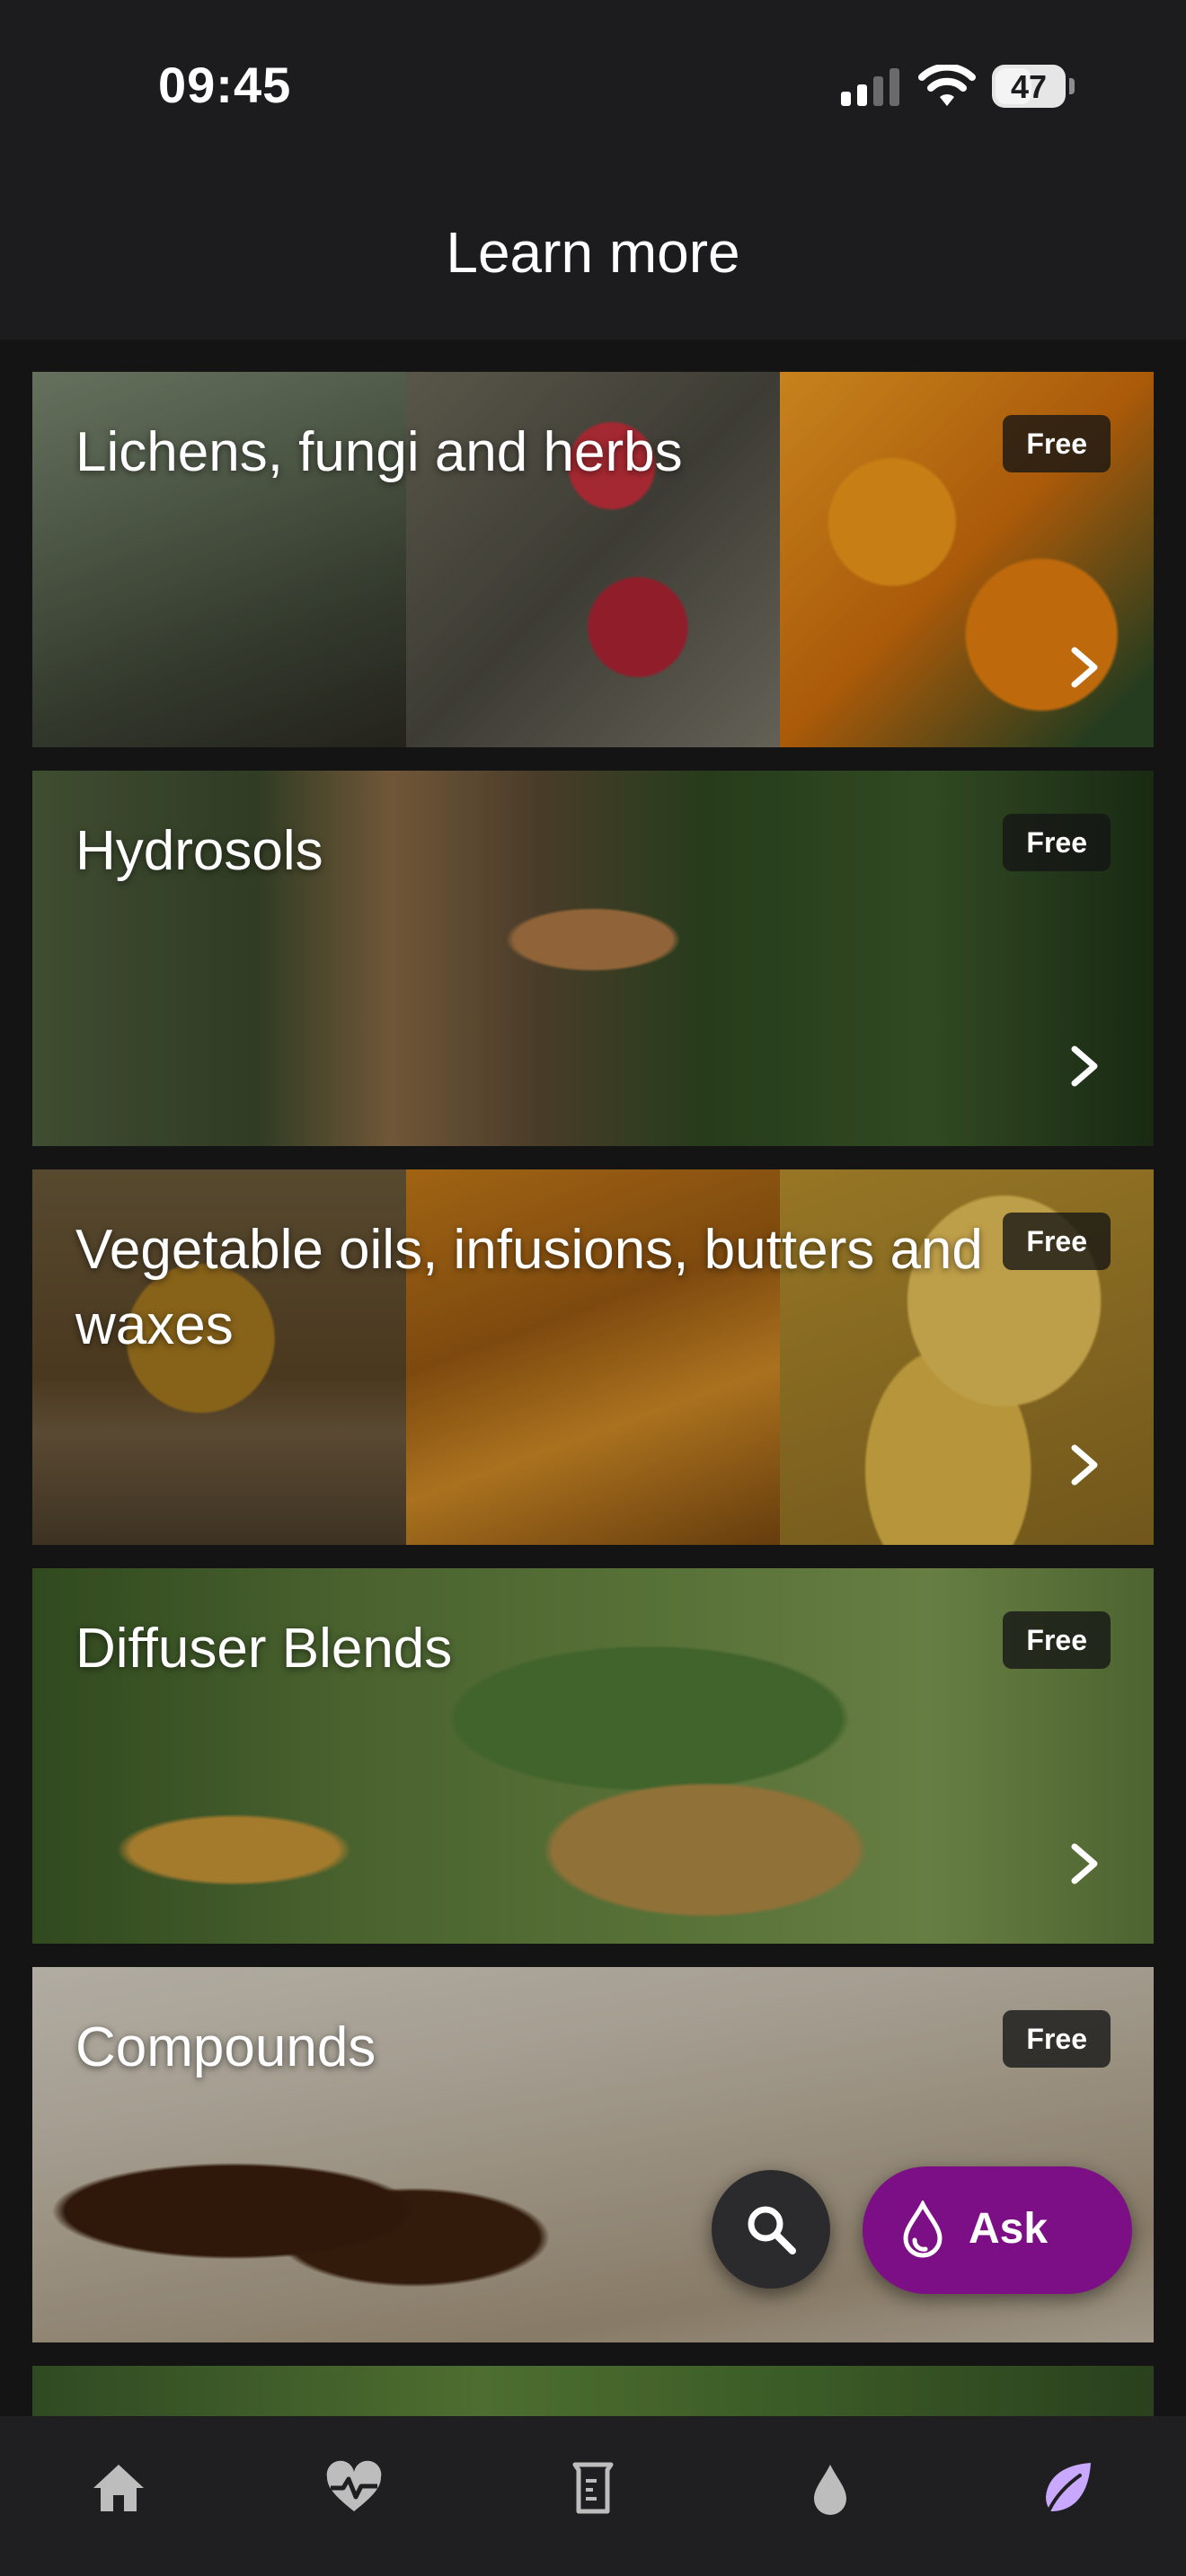 This screenshot has width=1186, height=2576. I want to click on ask-button: Ask, so click(997, 2230).